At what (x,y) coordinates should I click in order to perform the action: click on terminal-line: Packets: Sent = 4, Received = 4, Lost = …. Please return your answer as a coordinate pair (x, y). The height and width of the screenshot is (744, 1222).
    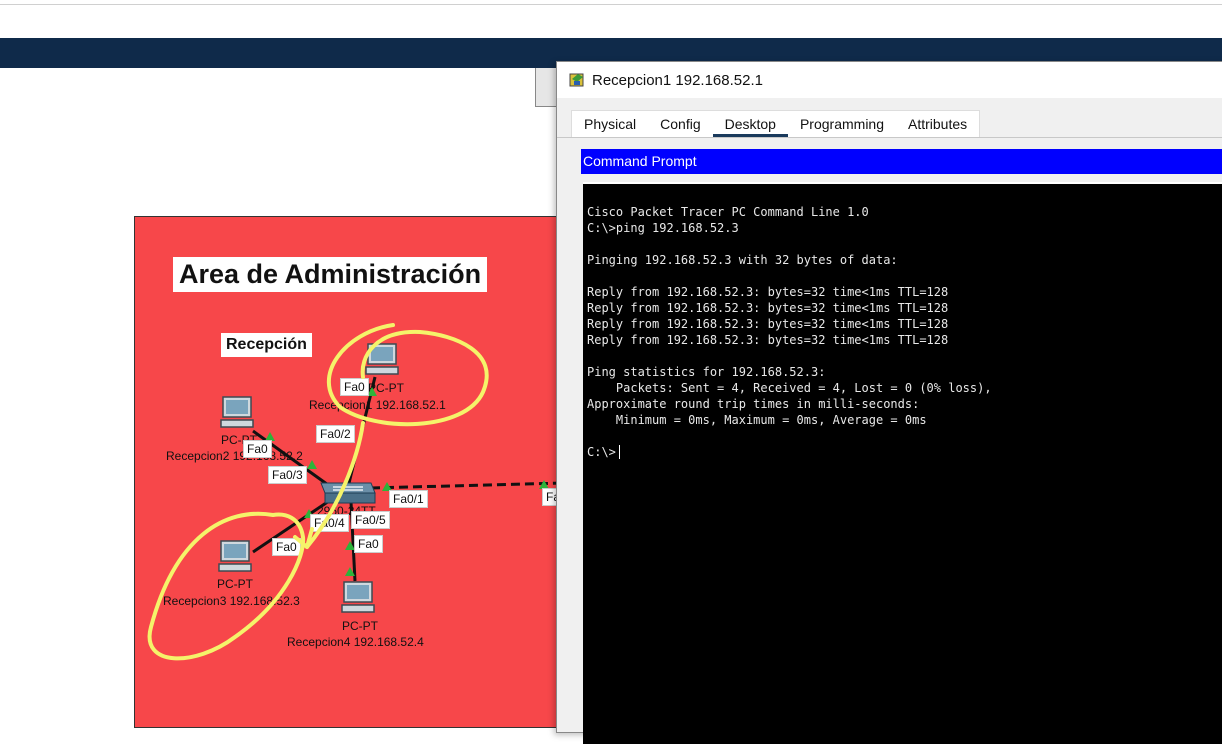
    Looking at the image, I should click on (789, 388).